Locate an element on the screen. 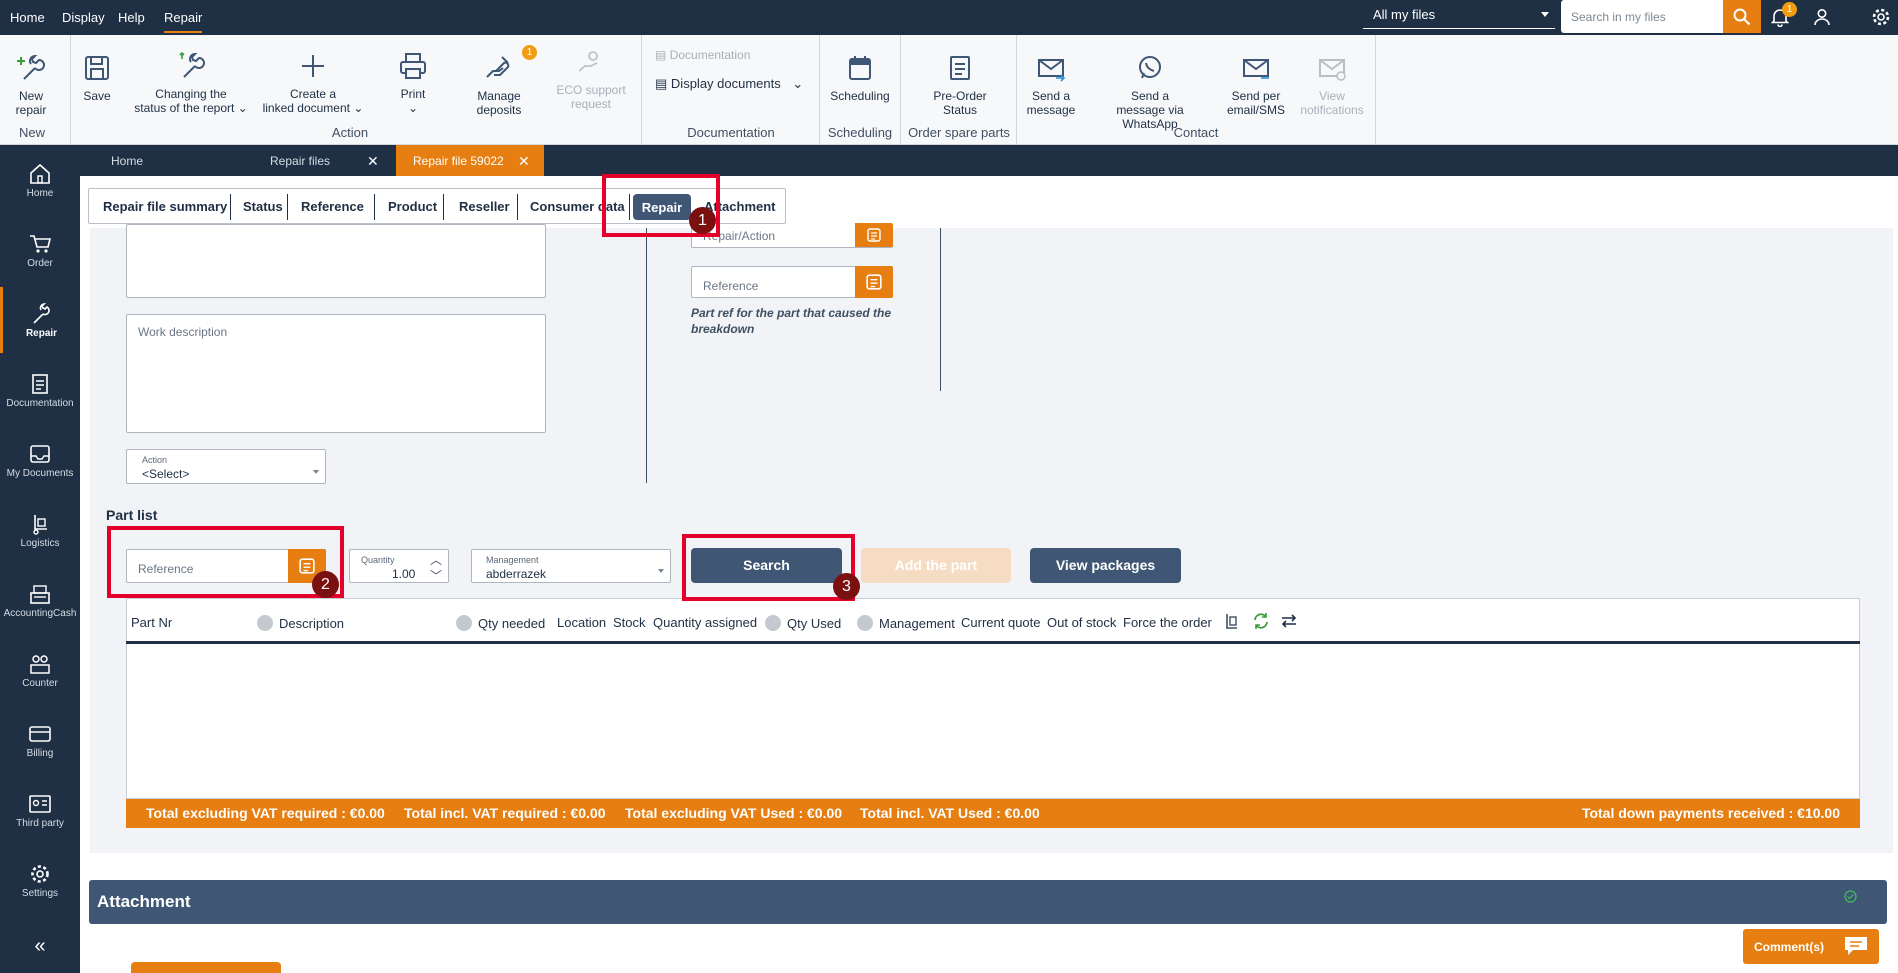 The height and width of the screenshot is (973, 1898). whatsapp-icon is located at coordinates (1150, 67).